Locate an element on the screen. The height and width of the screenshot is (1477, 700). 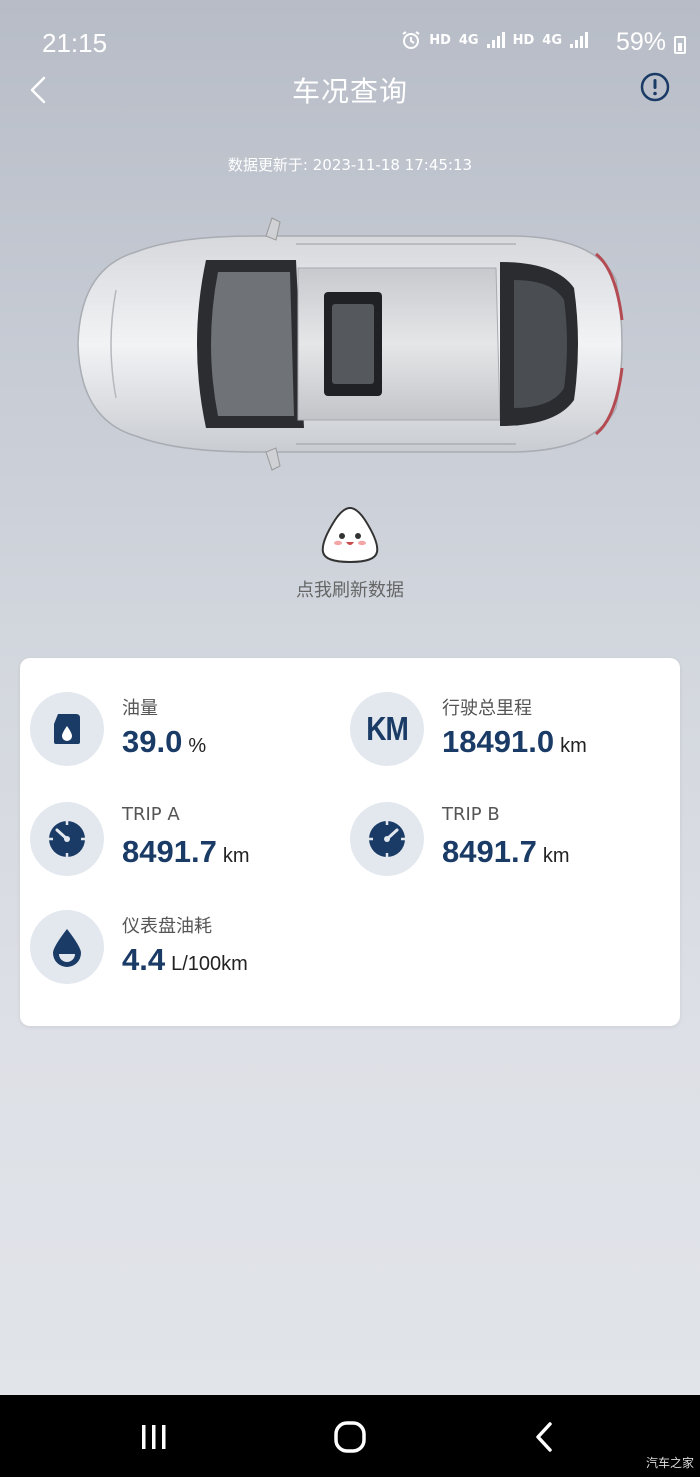
car-top-view-image is located at coordinates (350, 344).